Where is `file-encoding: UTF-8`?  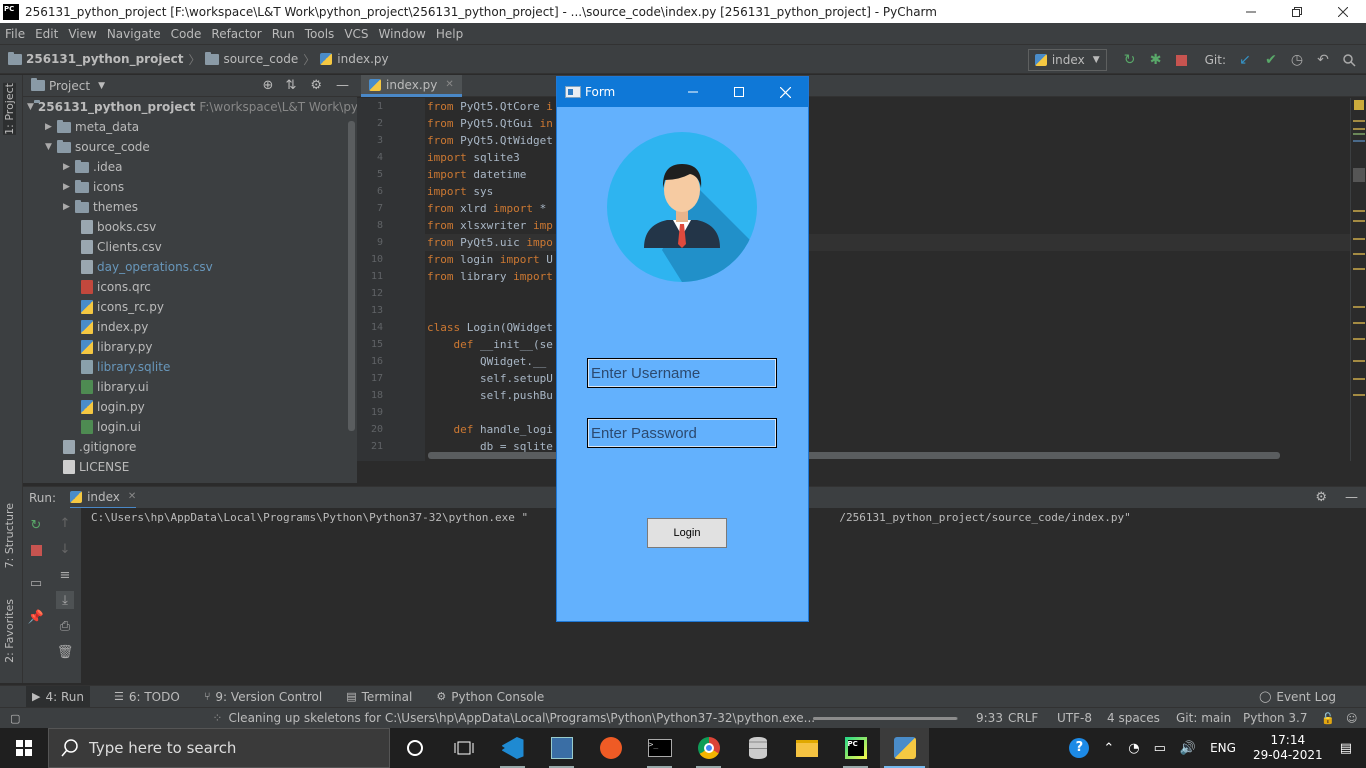
file-encoding: UTF-8 is located at coordinates (1074, 718).